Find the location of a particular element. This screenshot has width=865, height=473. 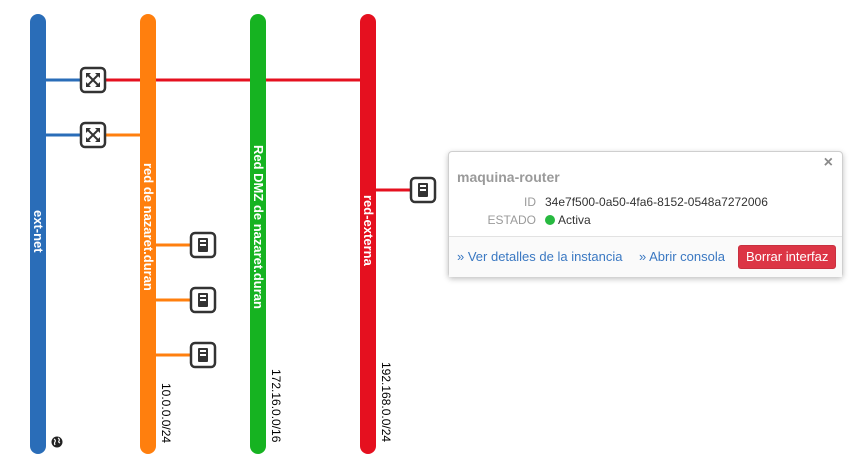

network-label-ext-net: ext-net is located at coordinates (38, 231).